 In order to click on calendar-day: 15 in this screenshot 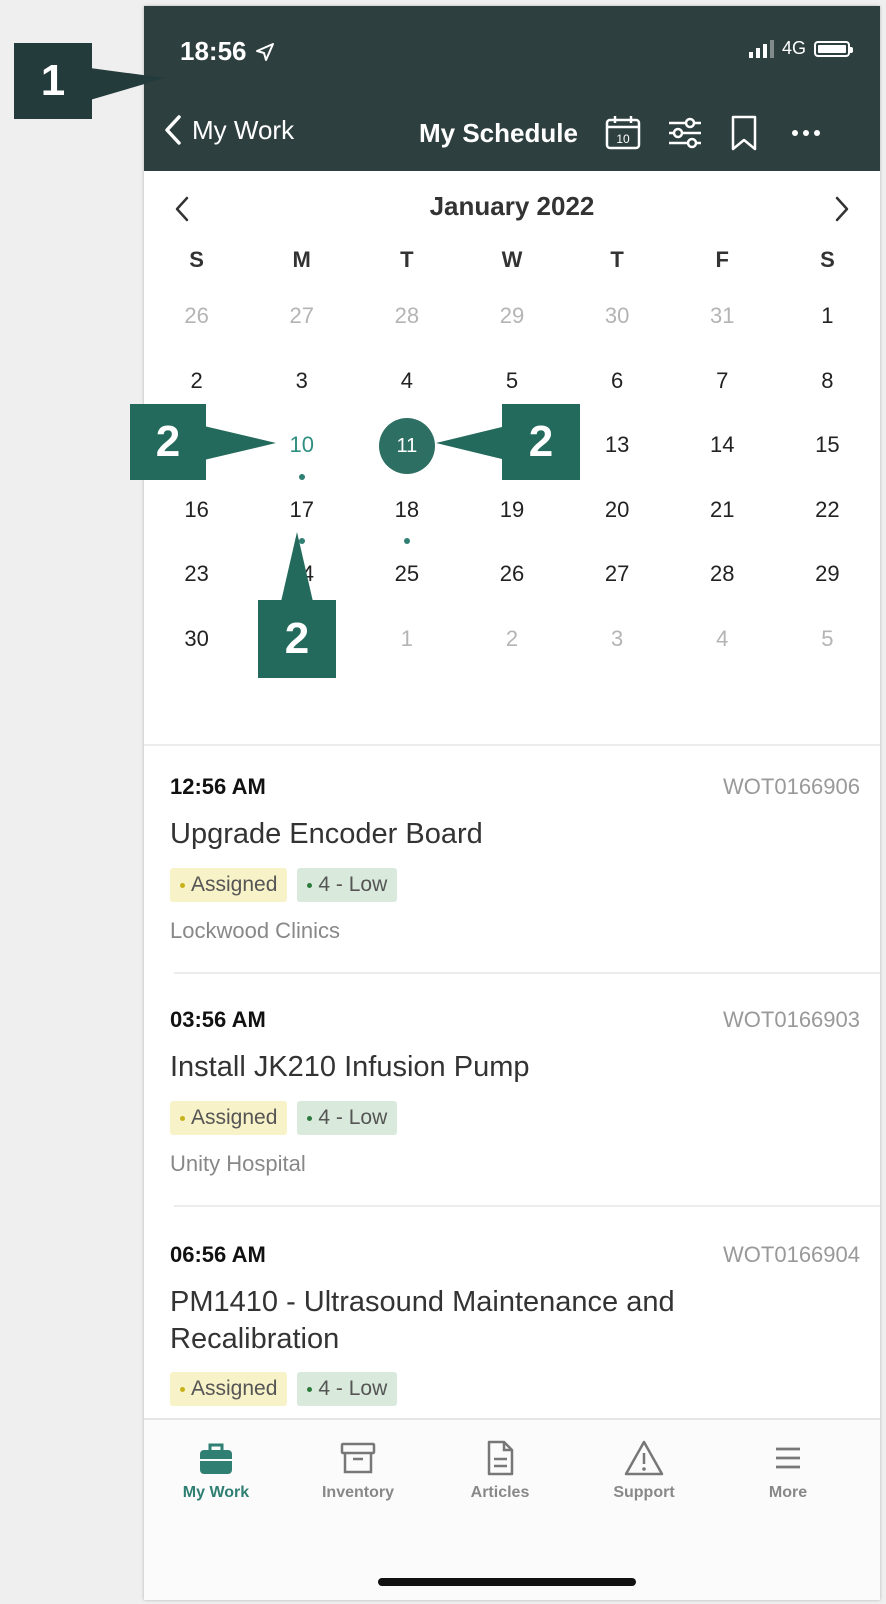, I will do `click(827, 447)`.